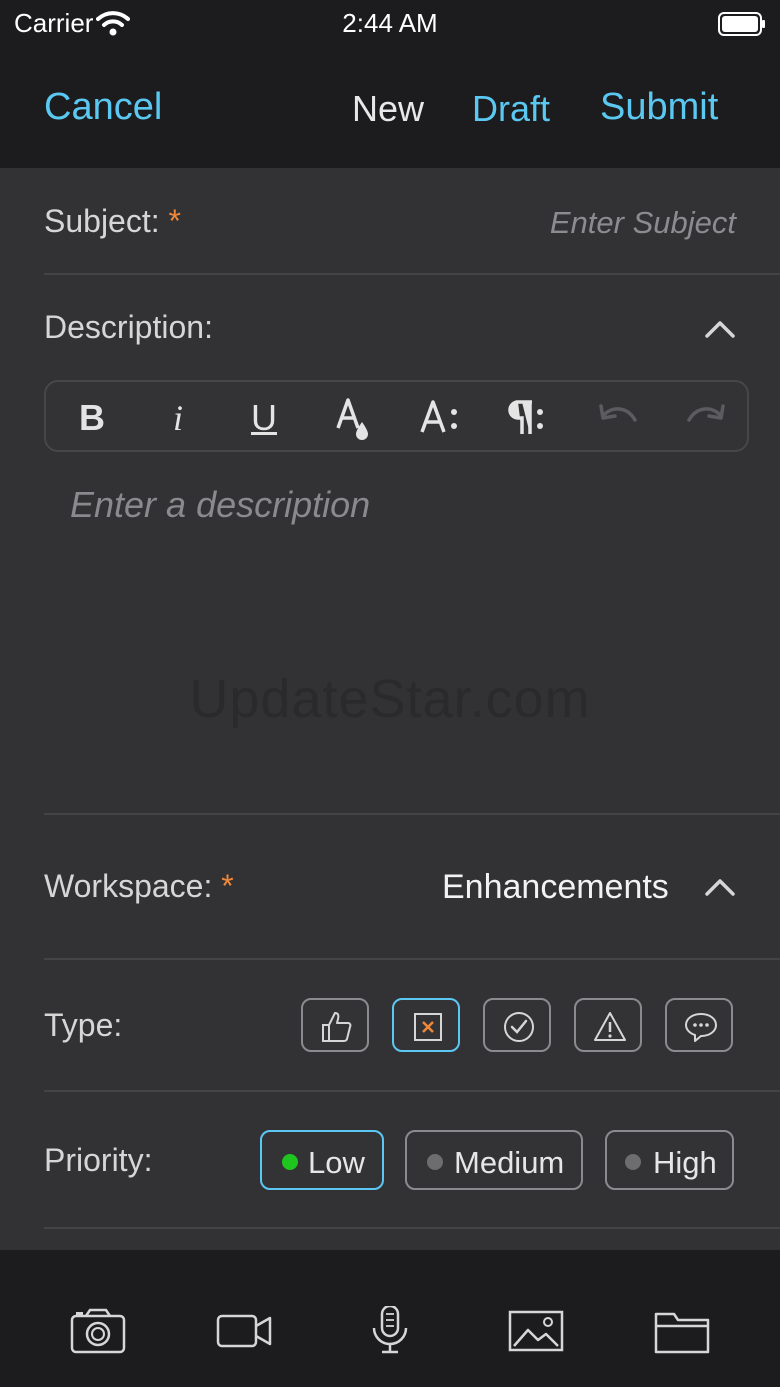 The width and height of the screenshot is (780, 1387). Describe the element at coordinates (659, 107) in the screenshot. I see `submit-button: Submit` at that location.